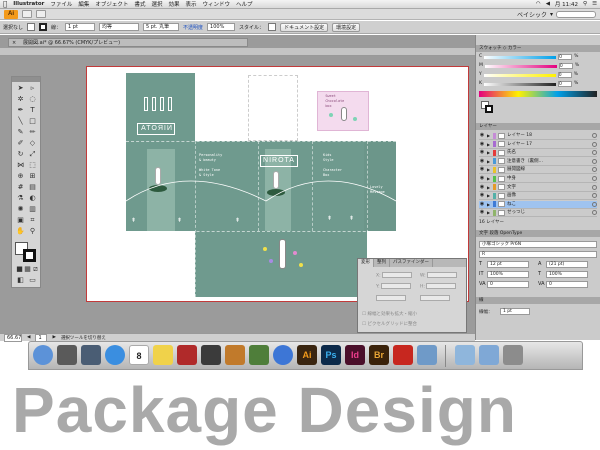 This screenshot has width=600, height=450. I want to click on mission-control-icon, so click(91, 355).